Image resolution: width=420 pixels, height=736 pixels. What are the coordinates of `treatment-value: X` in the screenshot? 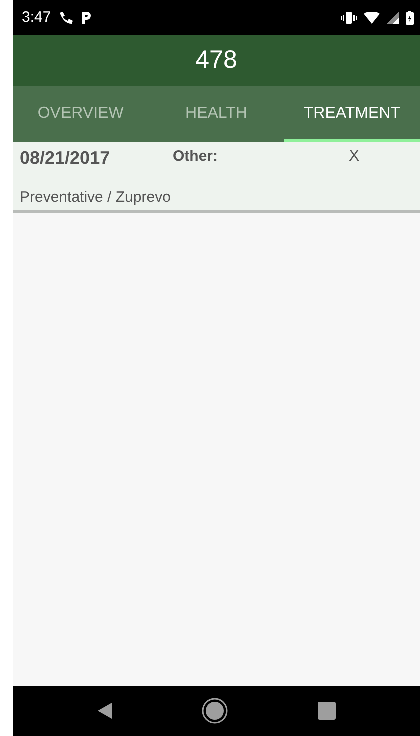 It's located at (354, 157).